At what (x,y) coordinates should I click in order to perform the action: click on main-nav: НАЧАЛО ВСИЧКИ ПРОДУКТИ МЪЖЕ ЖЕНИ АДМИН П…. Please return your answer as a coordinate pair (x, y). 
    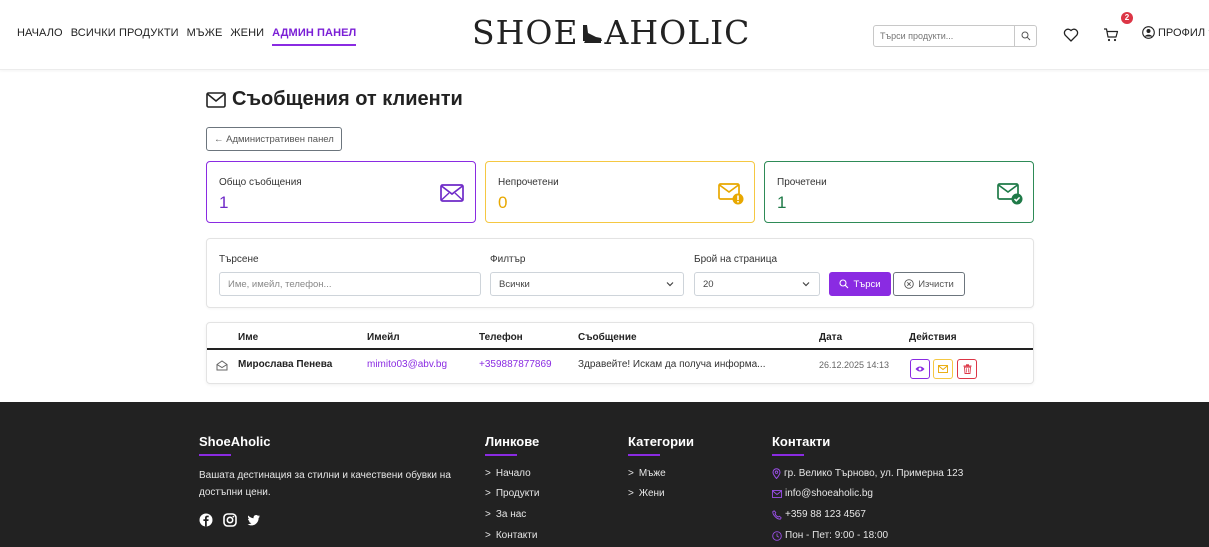
    Looking at the image, I should click on (190, 36).